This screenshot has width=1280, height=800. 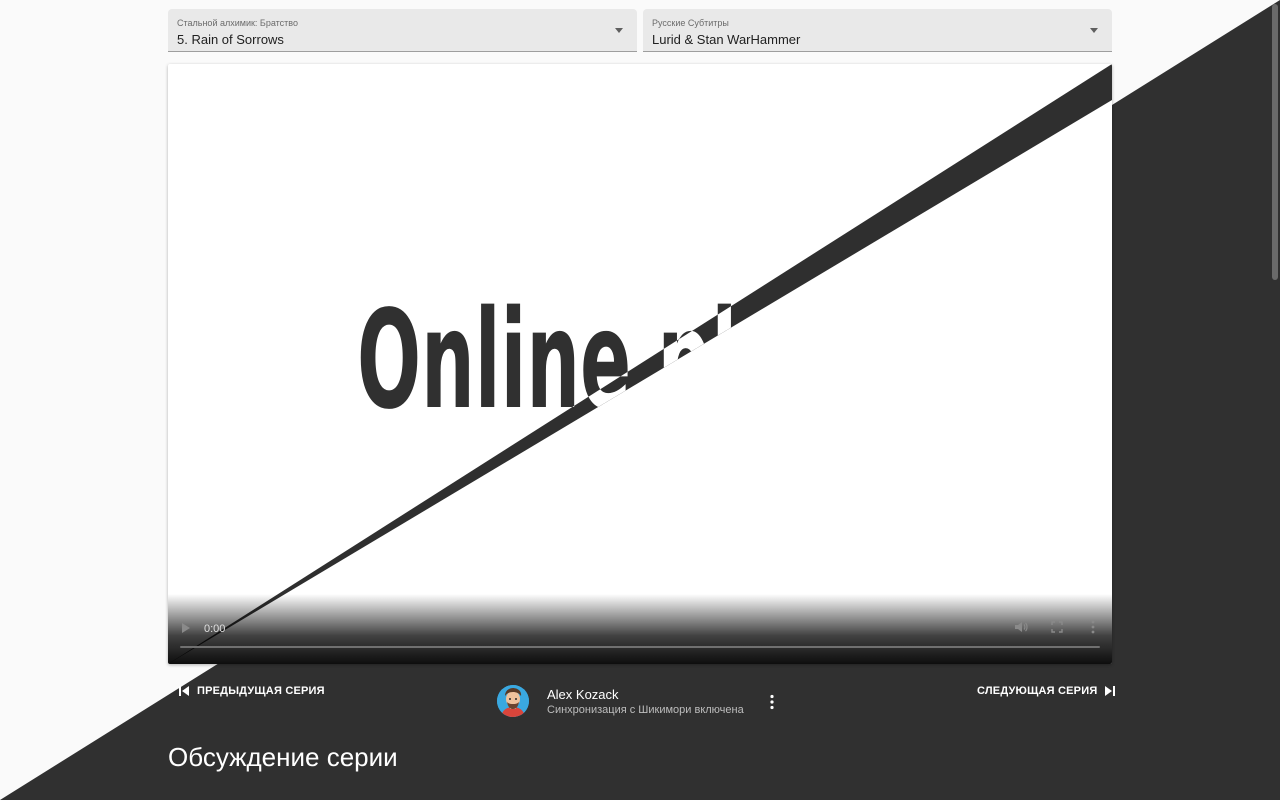 I want to click on play-icon, so click(x=186, y=628).